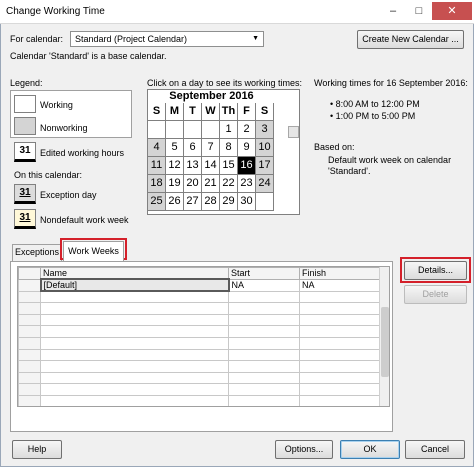  I want to click on calendar-day: 28, so click(211, 202).